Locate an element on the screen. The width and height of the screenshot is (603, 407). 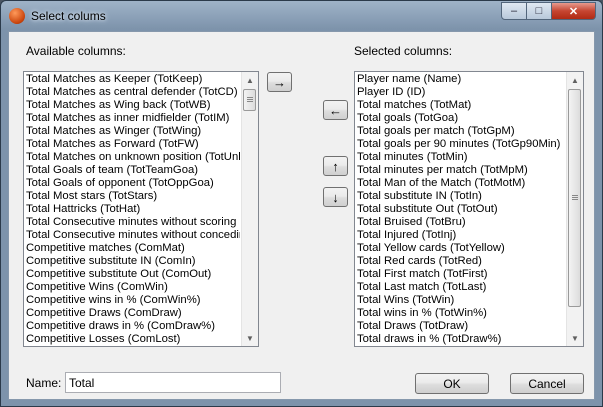
available-scroll-thumb is located at coordinates (249, 100).